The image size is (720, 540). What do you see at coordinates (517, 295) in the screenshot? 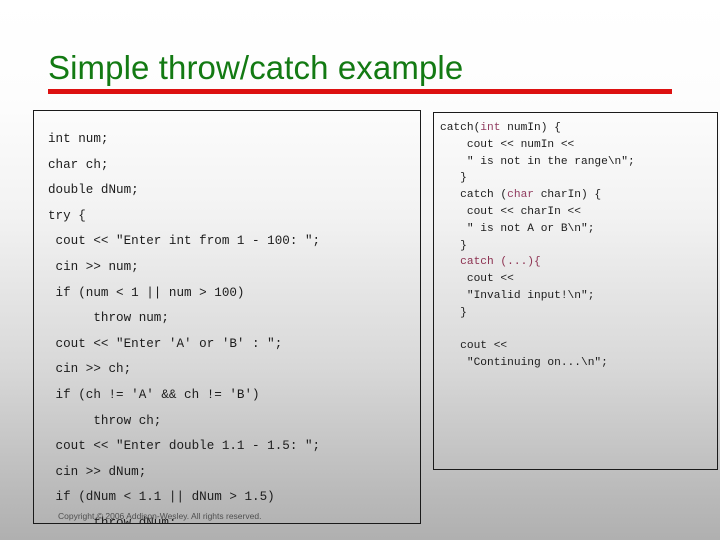
I see `code-line: "Invalid input!\n";` at bounding box center [517, 295].